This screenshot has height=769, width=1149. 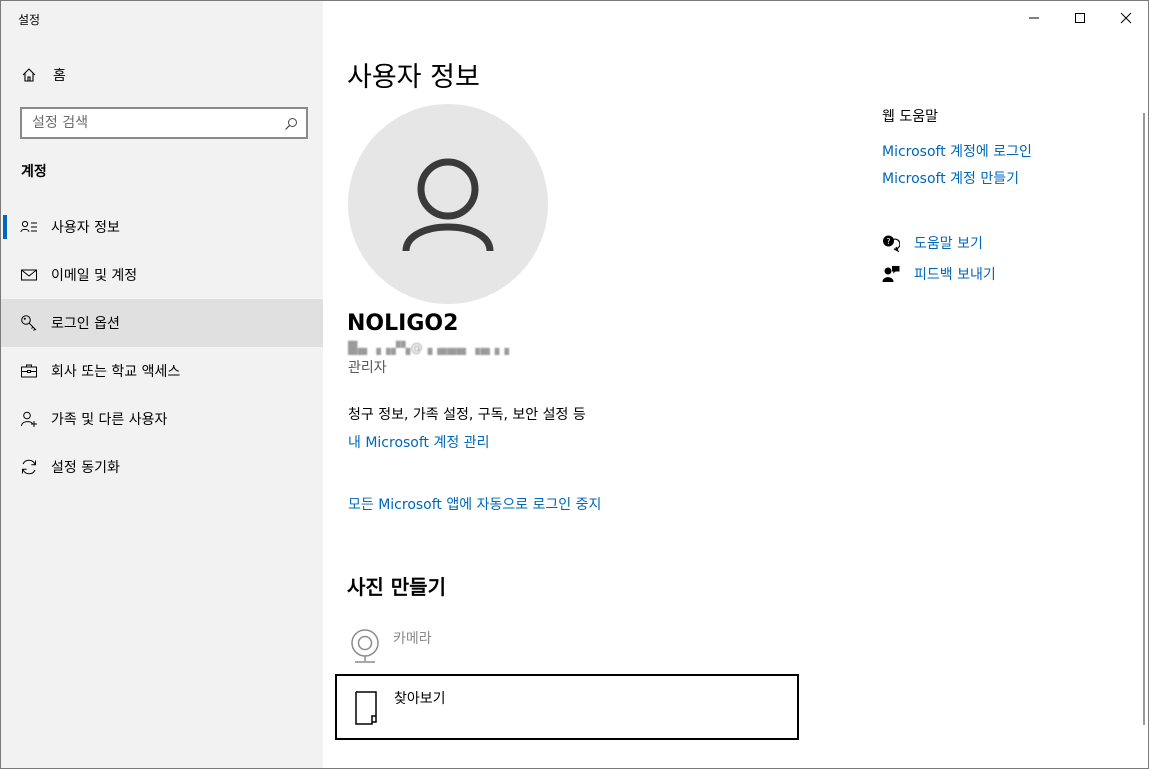 What do you see at coordinates (29, 227) in the screenshot?
I see `user-info-icon` at bounding box center [29, 227].